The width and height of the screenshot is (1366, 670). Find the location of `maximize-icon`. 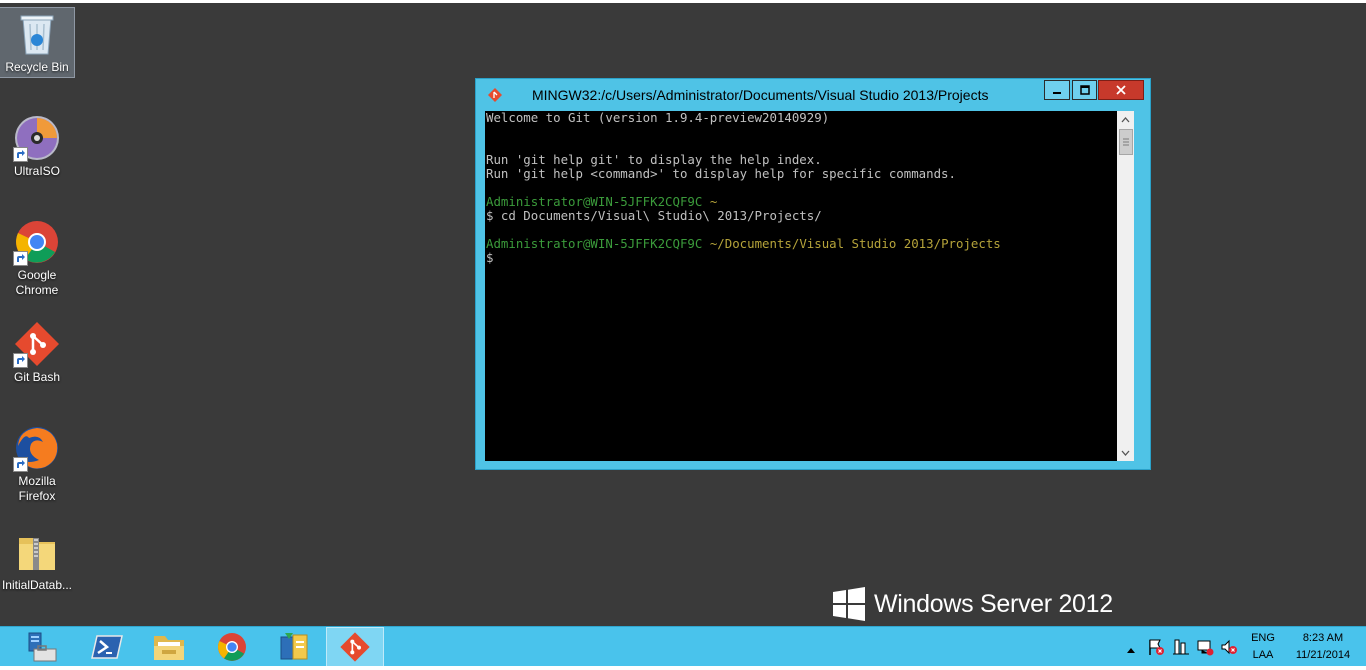

maximize-icon is located at coordinates (1084, 90).